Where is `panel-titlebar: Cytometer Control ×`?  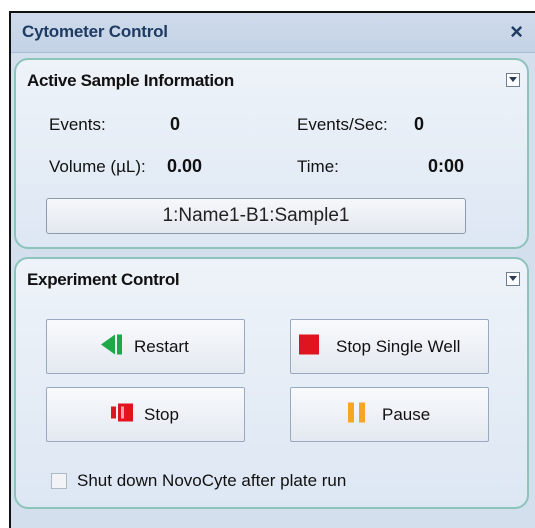 panel-titlebar: Cytometer Control × is located at coordinates (273, 33).